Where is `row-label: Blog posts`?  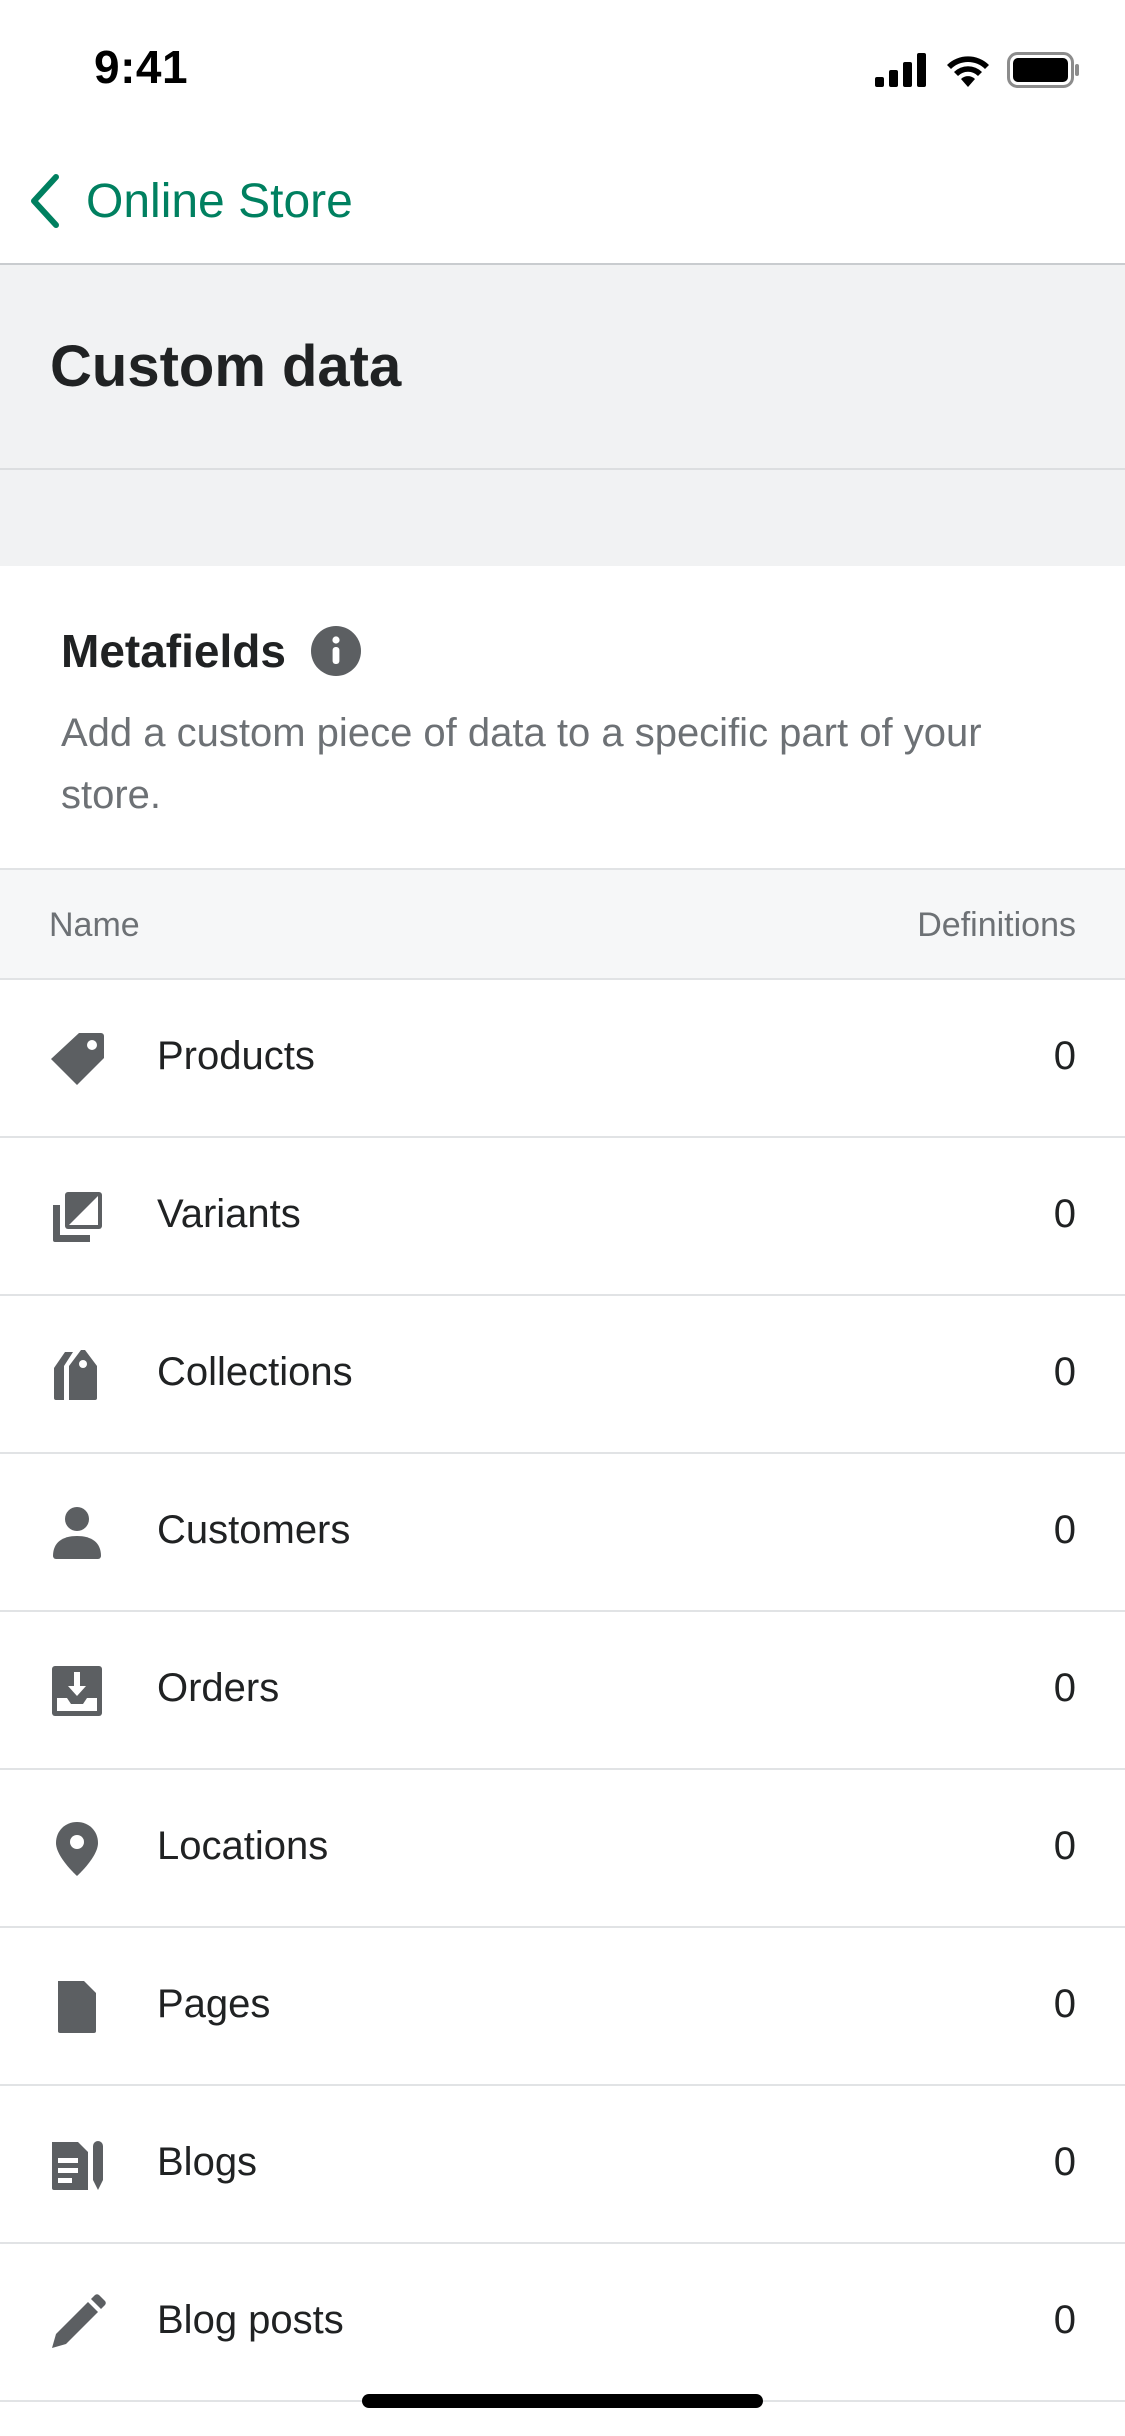 row-label: Blog posts is located at coordinates (250, 2320).